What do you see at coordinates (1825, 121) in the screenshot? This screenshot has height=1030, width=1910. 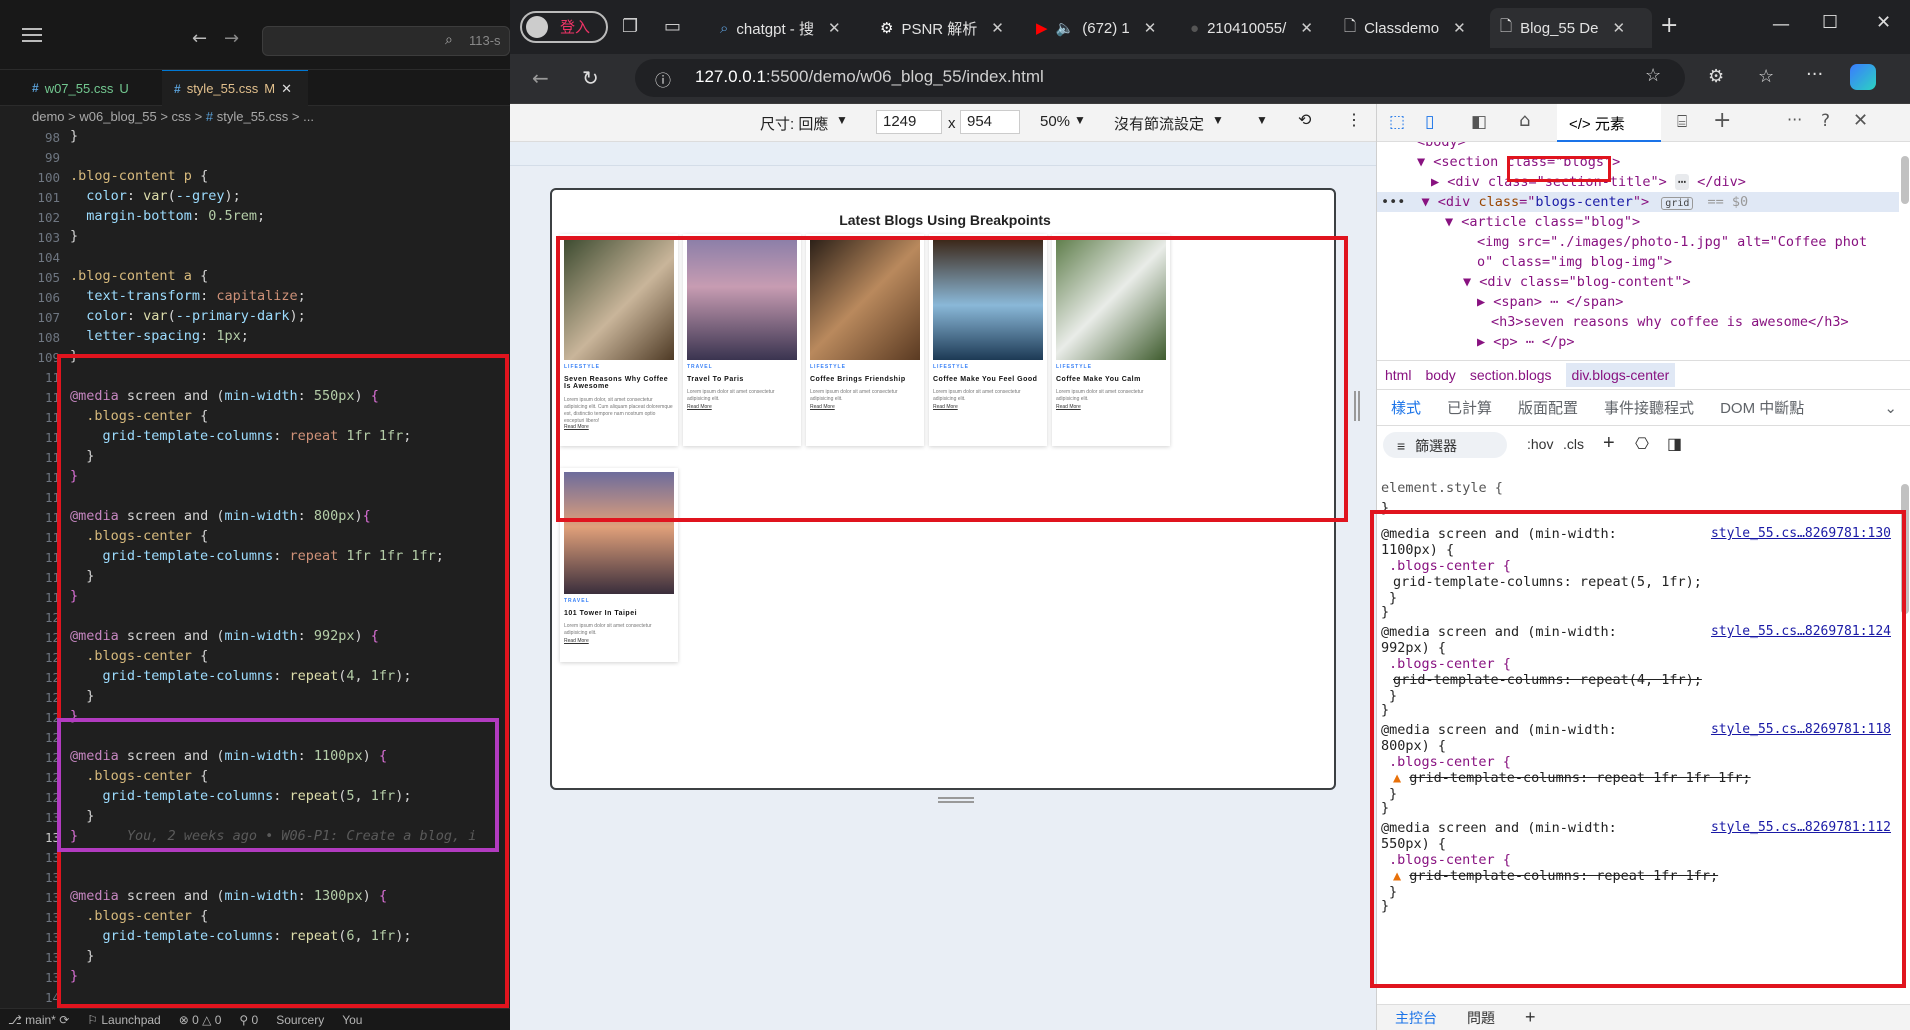 I see `help-icon: ?` at bounding box center [1825, 121].